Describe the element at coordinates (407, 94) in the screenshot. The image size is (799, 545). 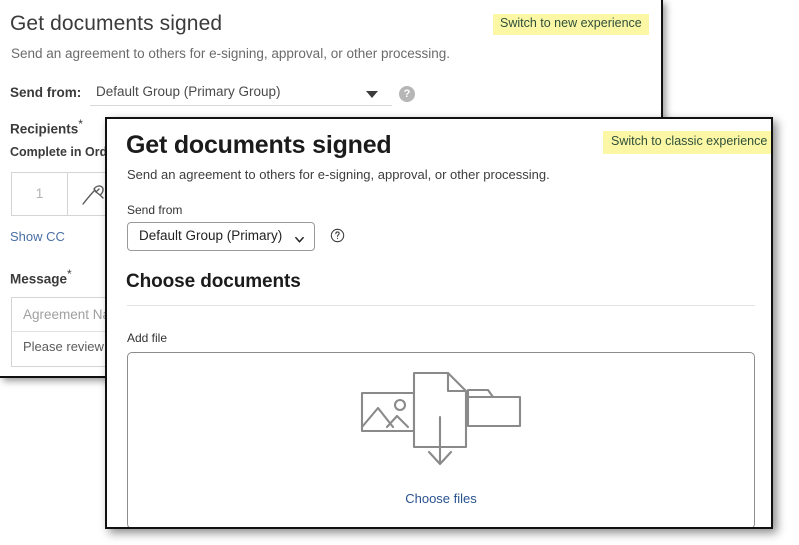
I see `help-icon: ?` at that location.